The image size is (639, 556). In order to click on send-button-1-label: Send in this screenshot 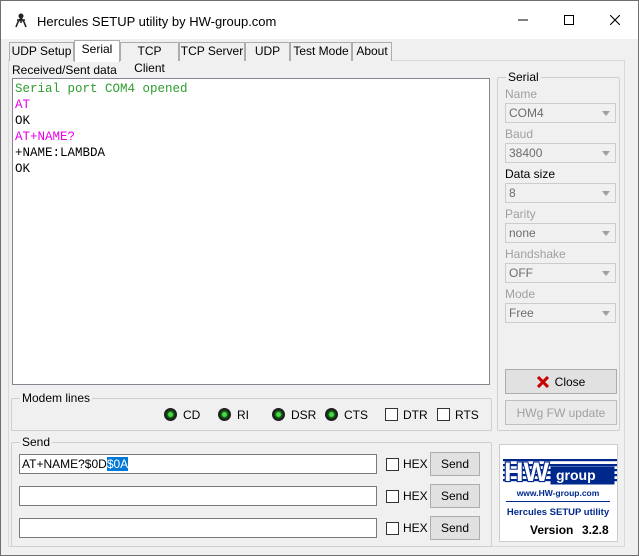, I will do `click(455, 464)`.